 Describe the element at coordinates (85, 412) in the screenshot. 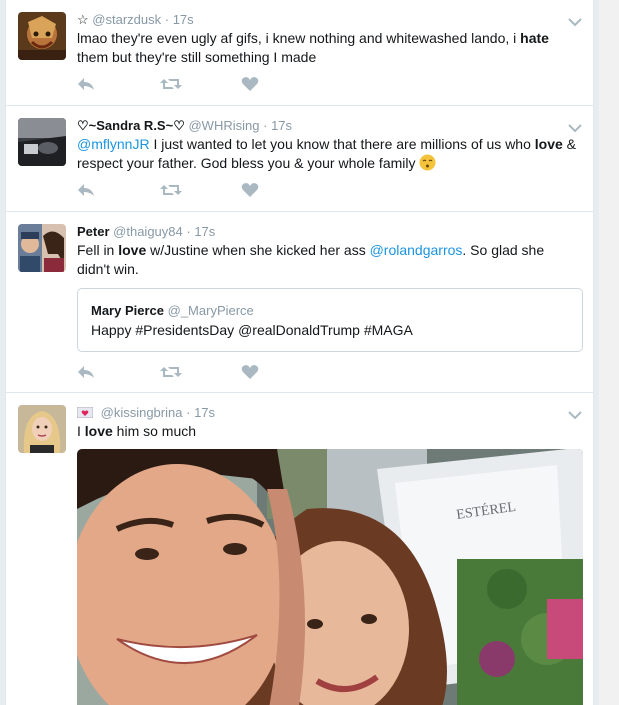

I see `love-letter-emoji` at that location.